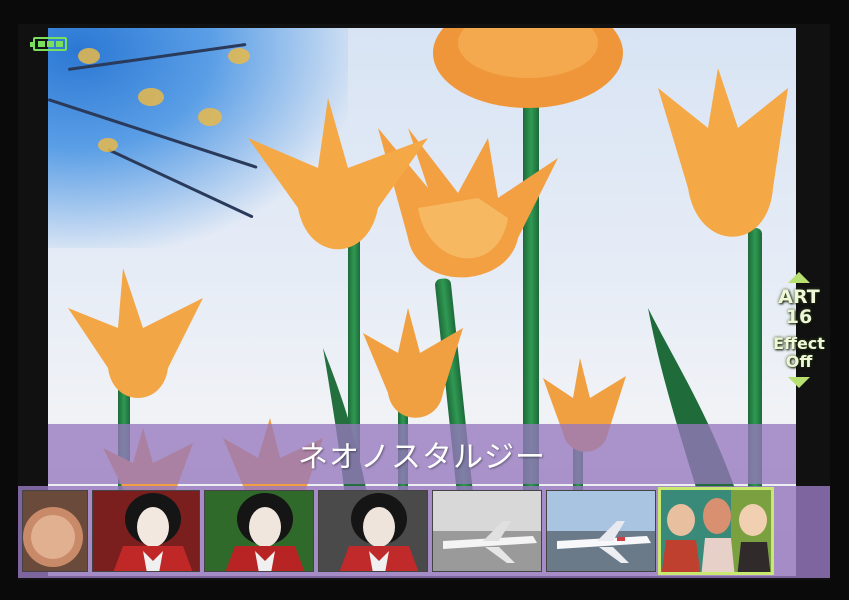 This screenshot has height=600, width=849. I want to click on thumbnail-portrait-green, so click(259, 531).